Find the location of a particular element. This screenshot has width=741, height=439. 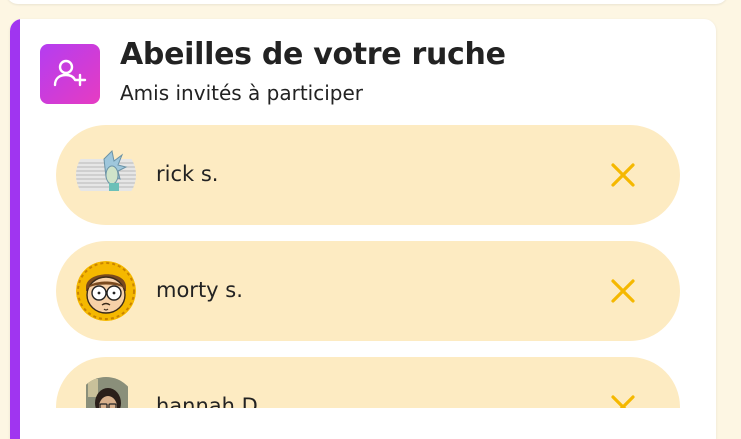

friend-name: morty s. is located at coordinates (199, 290).